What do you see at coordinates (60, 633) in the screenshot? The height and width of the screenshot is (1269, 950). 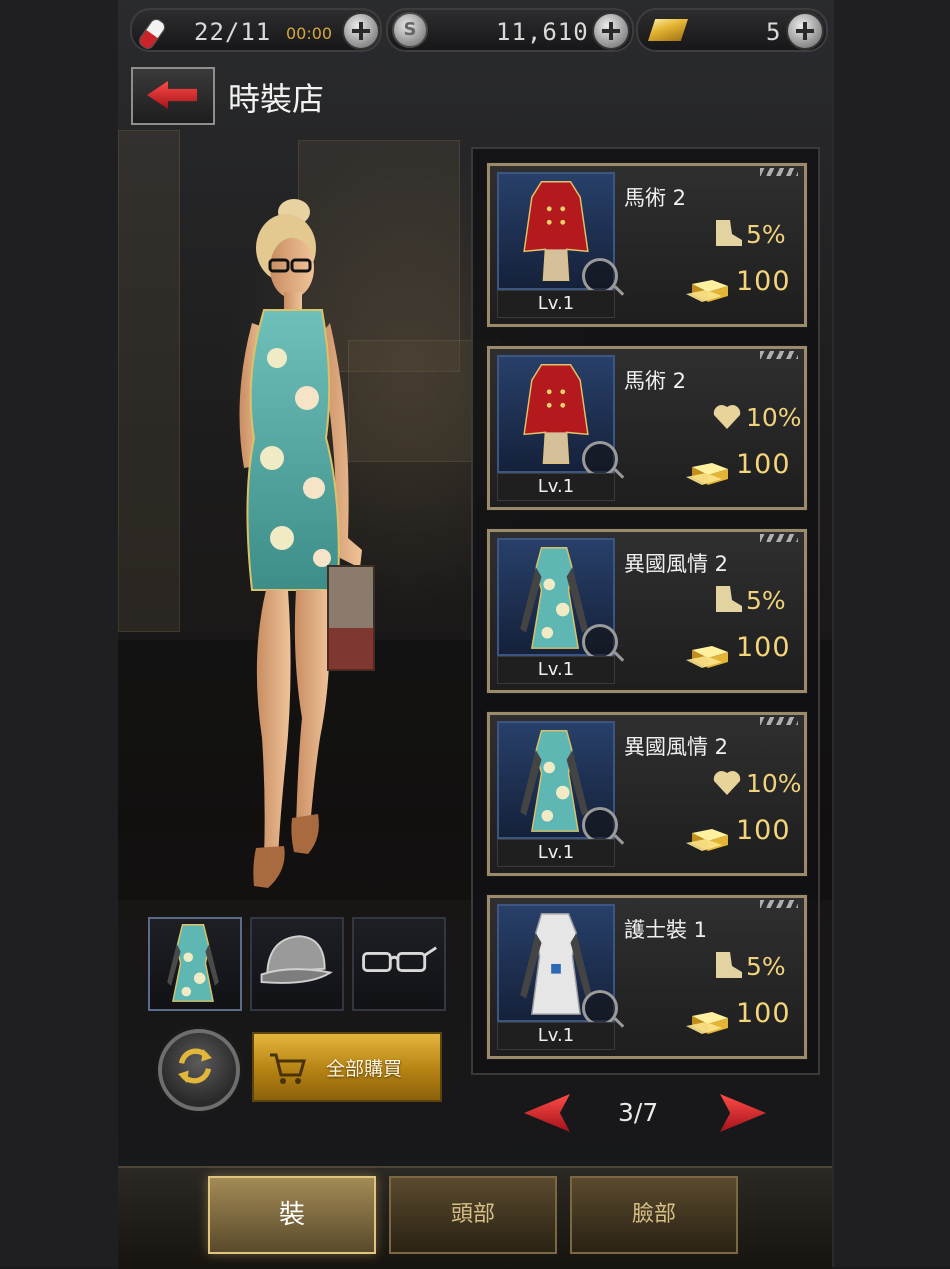 I see `left-margin` at bounding box center [60, 633].